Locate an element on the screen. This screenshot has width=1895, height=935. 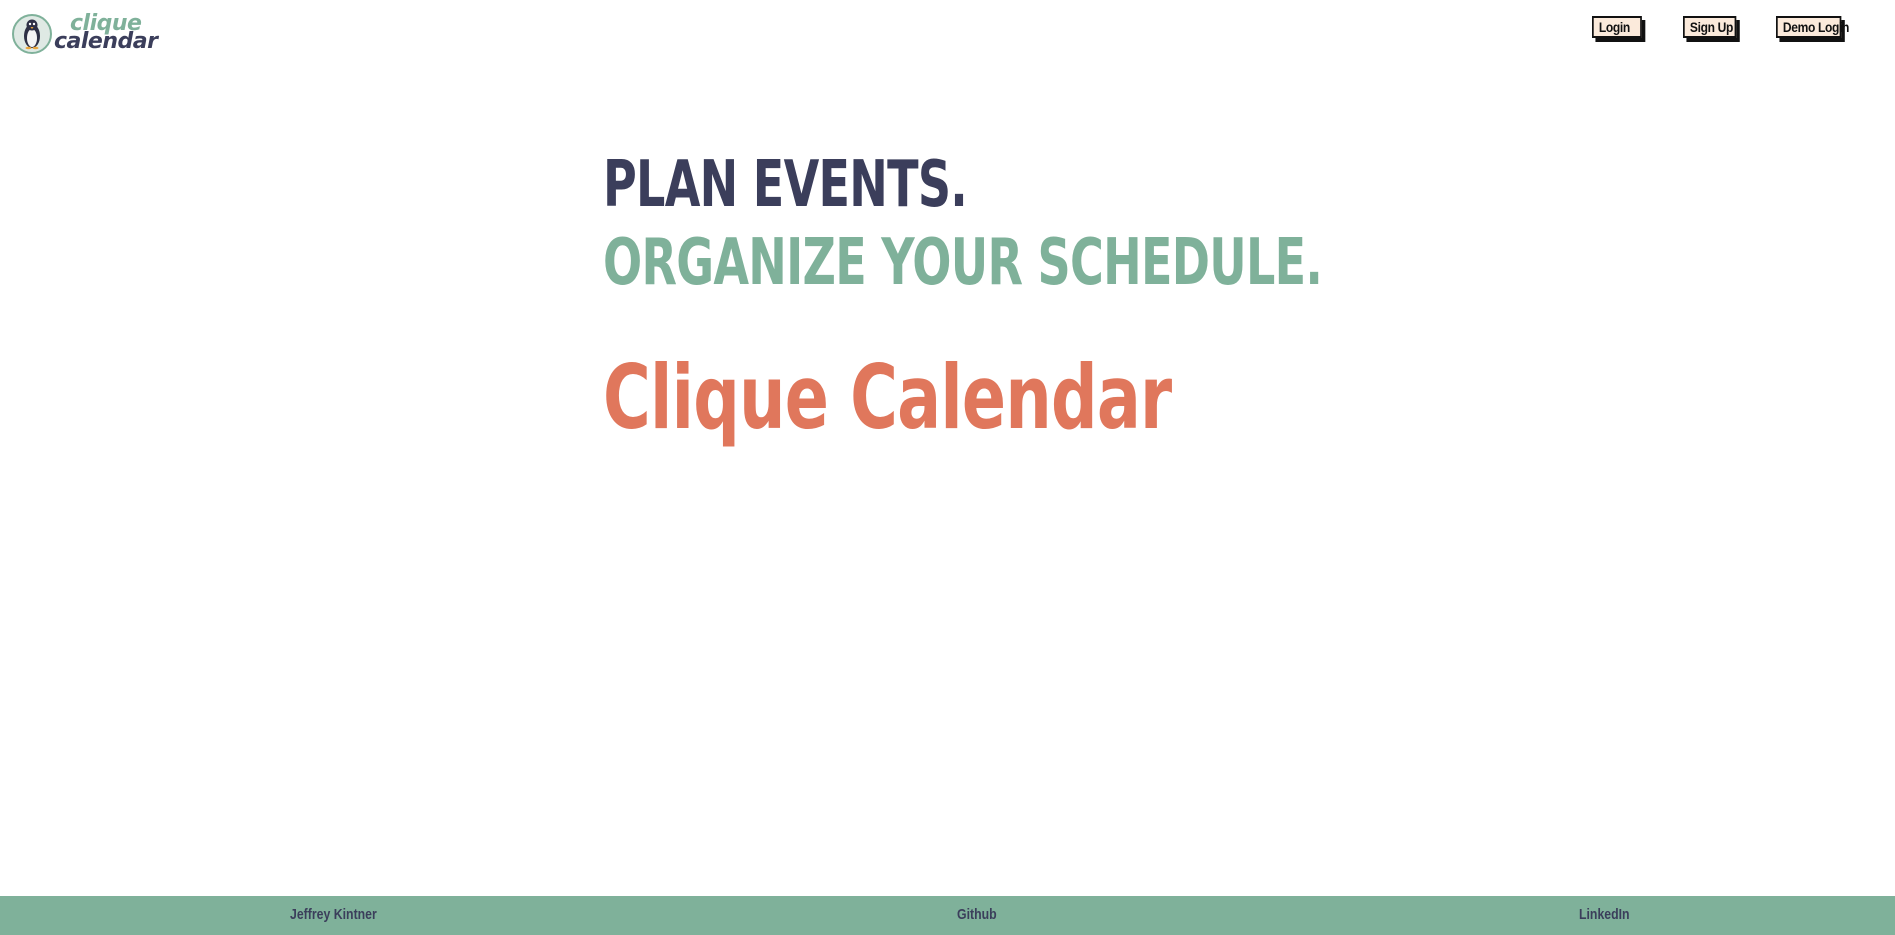
signup-button: Sign Up is located at coordinates (1710, 27).